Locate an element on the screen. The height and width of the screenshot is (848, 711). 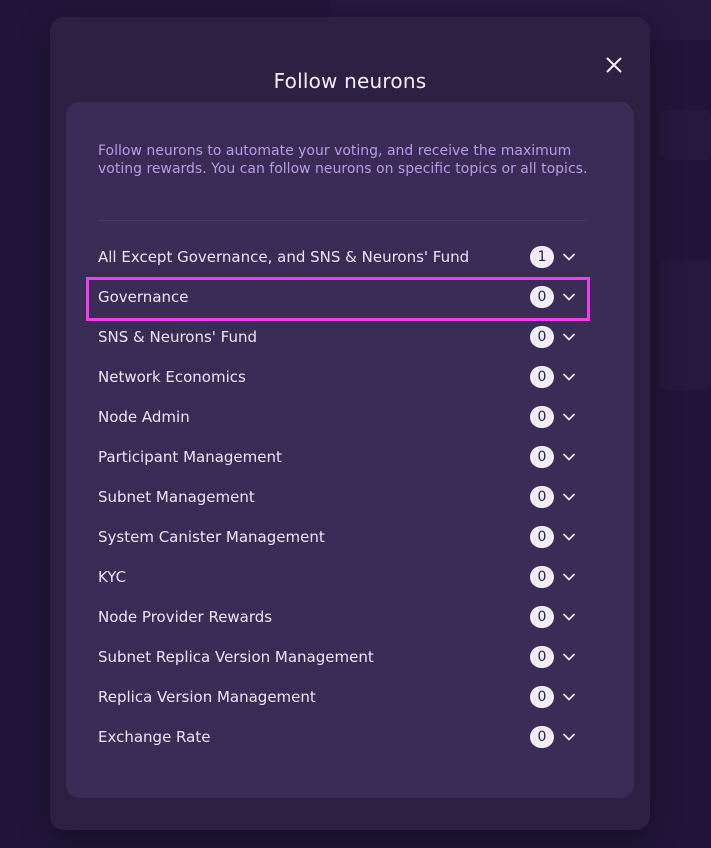
topic-label: Exchange Rate is located at coordinates (154, 737).